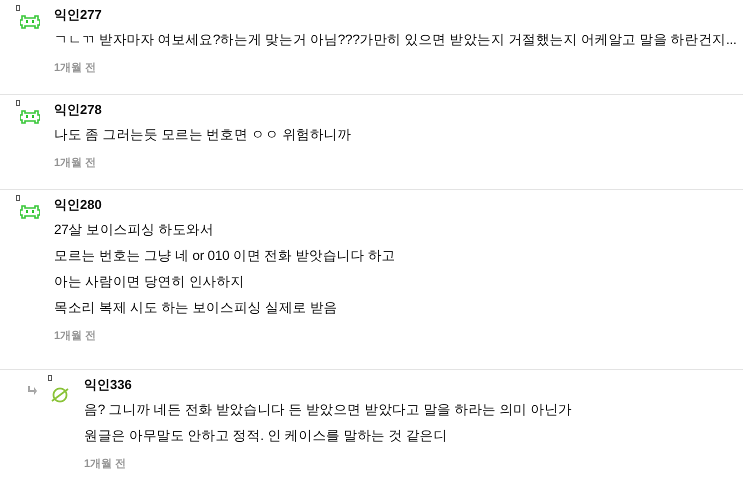 The height and width of the screenshot is (485, 745). What do you see at coordinates (78, 15) in the screenshot?
I see `username: 익인277` at bounding box center [78, 15].